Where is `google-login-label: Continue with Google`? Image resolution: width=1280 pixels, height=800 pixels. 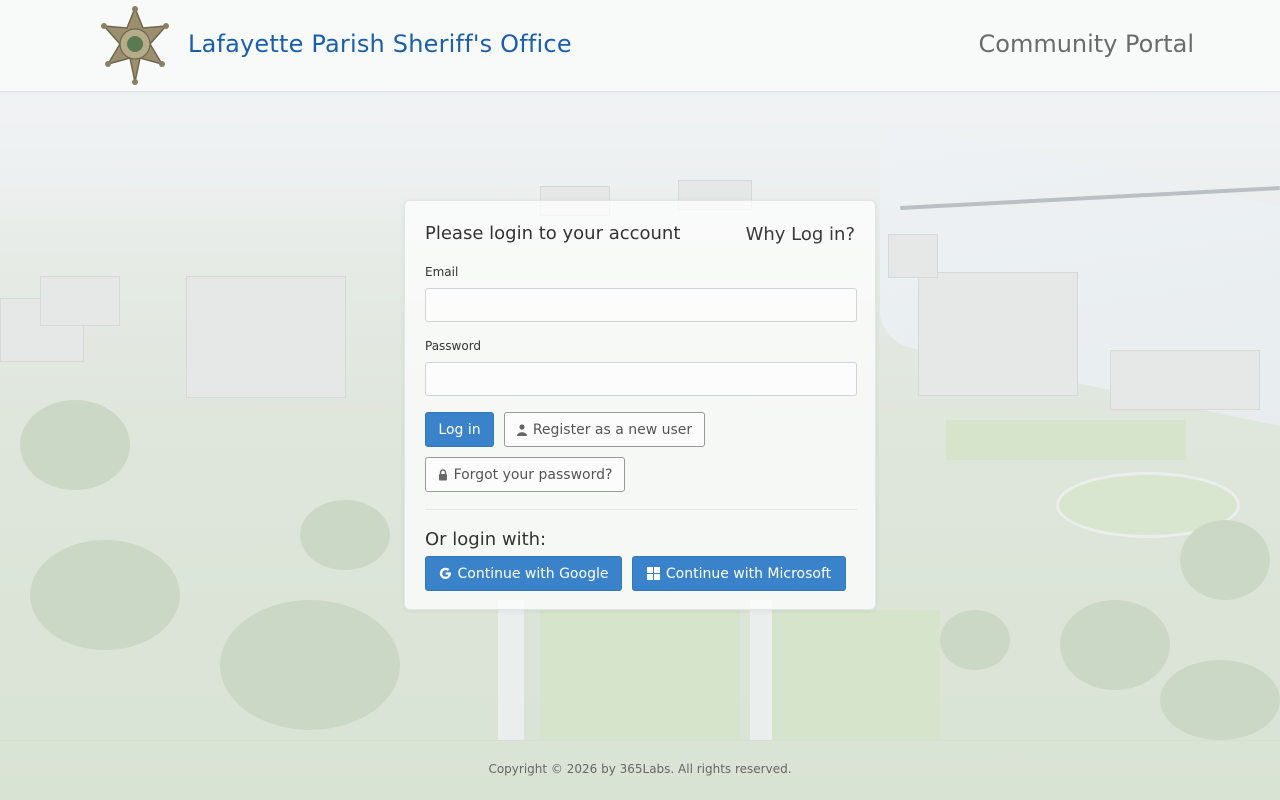
google-login-label: Continue with Google is located at coordinates (533, 573).